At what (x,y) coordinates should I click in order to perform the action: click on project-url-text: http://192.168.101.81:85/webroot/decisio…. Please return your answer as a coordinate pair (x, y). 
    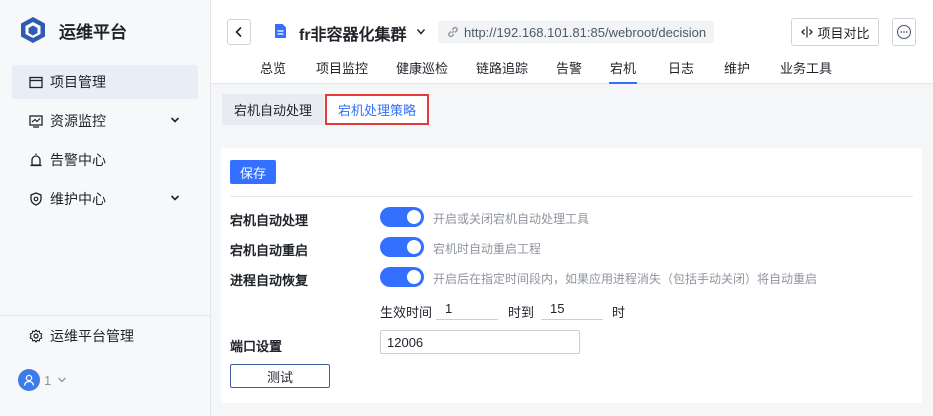
    Looking at the image, I should click on (585, 32).